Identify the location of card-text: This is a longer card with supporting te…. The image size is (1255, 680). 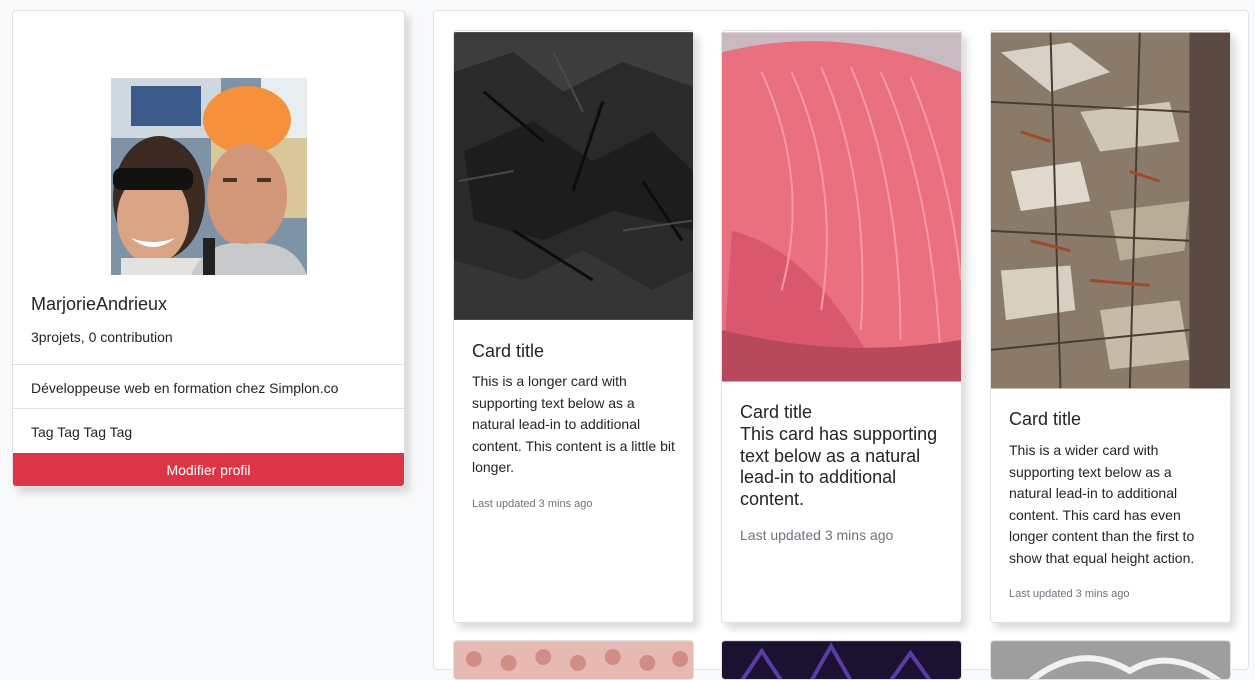
(573, 424).